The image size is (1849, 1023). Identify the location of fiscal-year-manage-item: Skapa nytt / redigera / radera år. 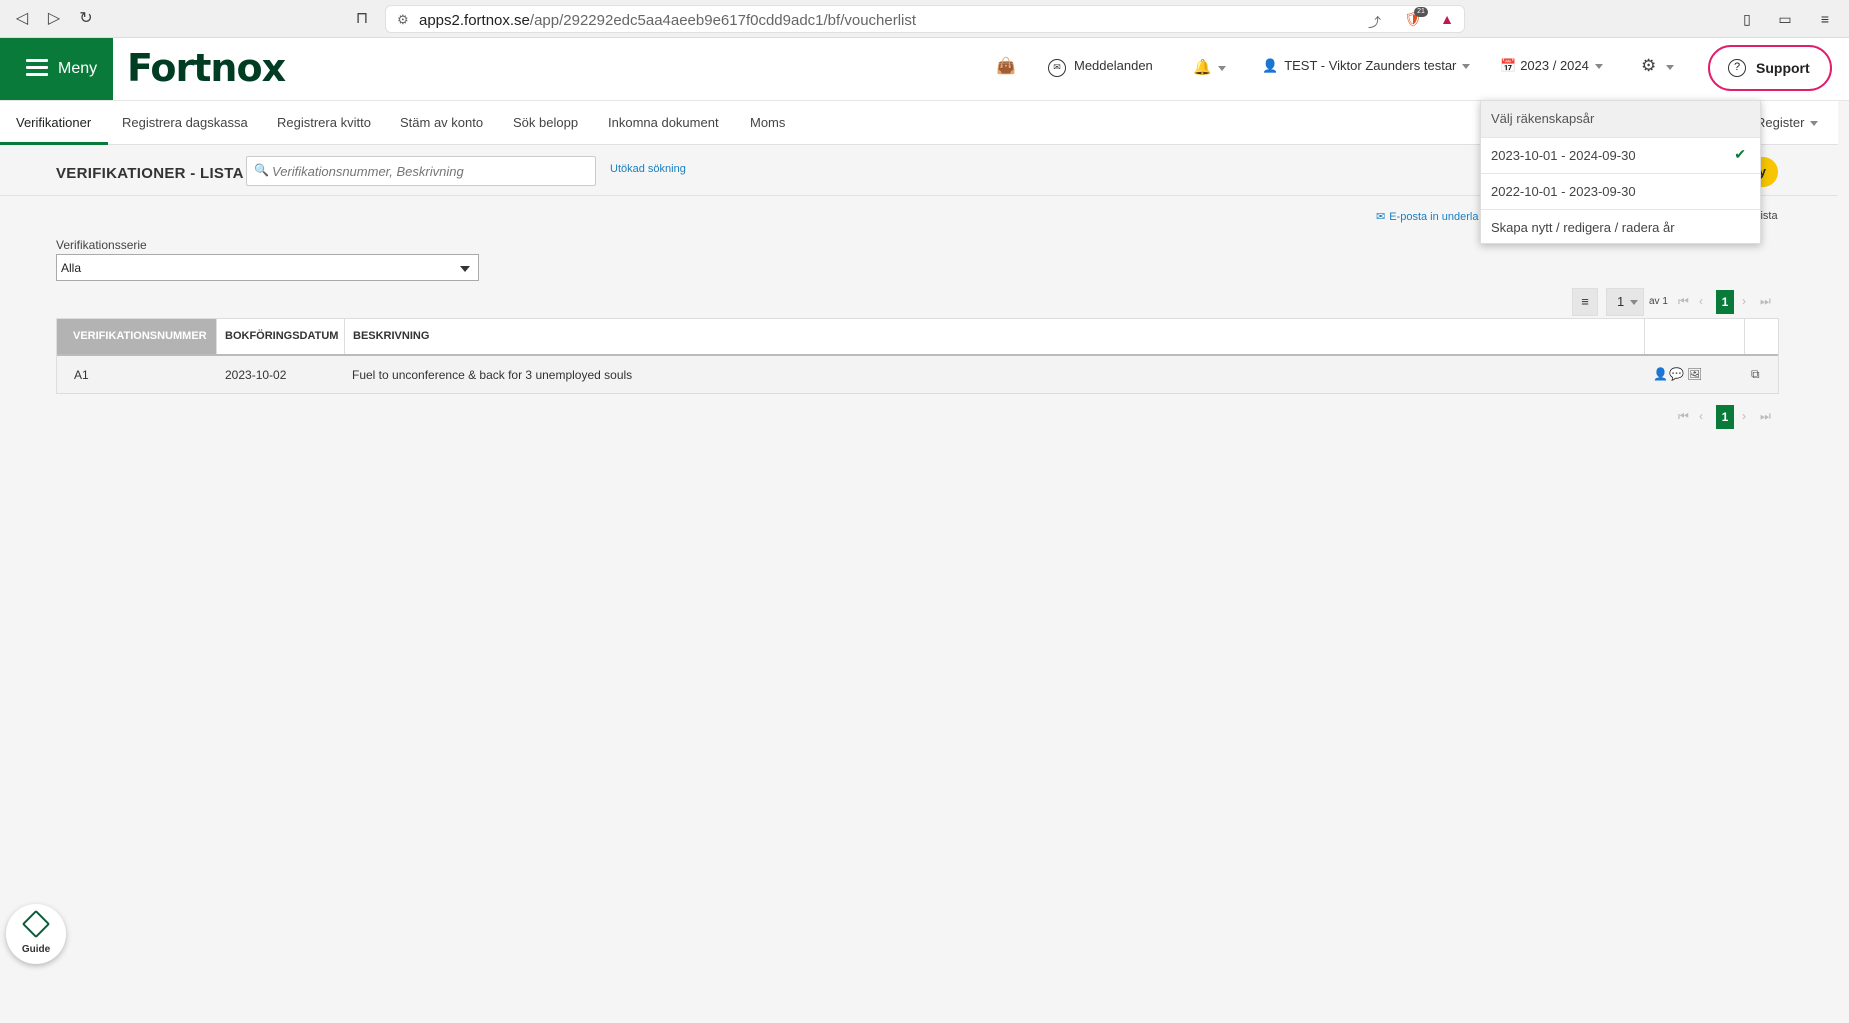
(1620, 227).